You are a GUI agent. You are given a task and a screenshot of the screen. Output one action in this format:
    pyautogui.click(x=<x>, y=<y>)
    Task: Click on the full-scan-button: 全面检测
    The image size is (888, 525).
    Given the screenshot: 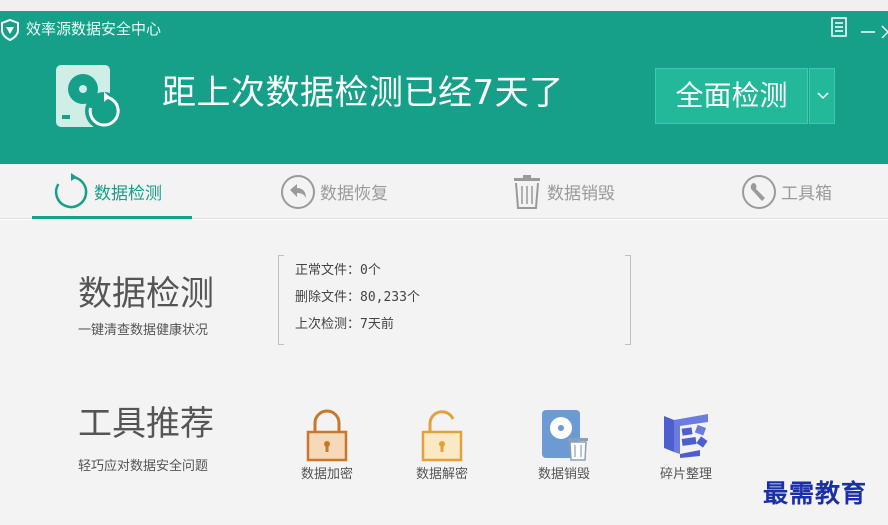 What is the action you would take?
    pyautogui.click(x=731, y=96)
    